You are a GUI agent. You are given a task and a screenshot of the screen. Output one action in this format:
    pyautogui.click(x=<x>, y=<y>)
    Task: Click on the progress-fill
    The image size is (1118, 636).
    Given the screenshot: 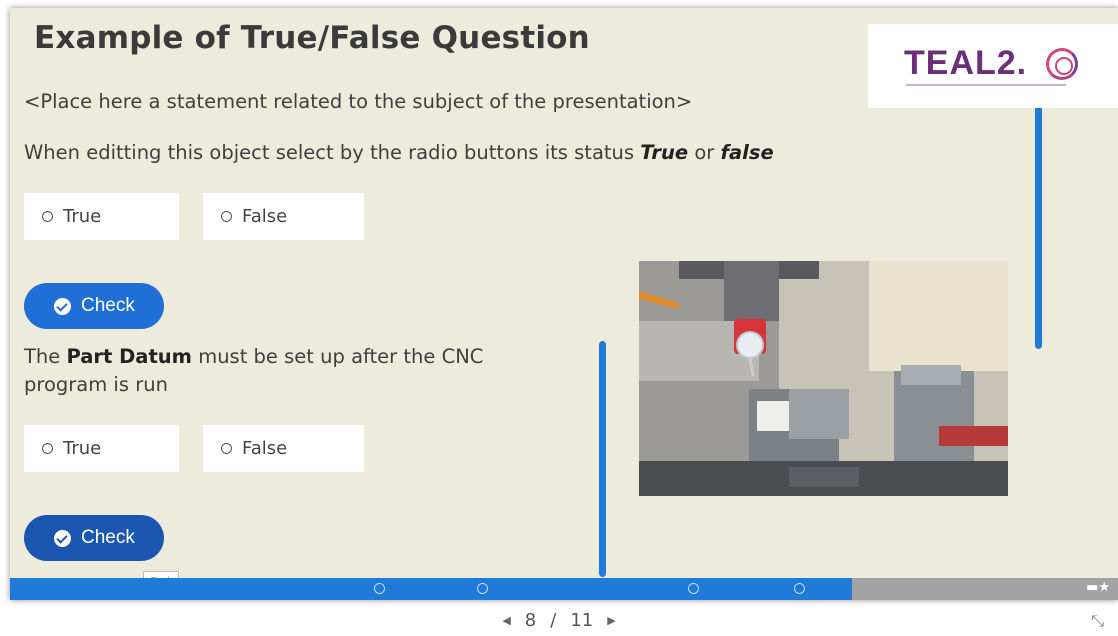 What is the action you would take?
    pyautogui.click(x=431, y=589)
    